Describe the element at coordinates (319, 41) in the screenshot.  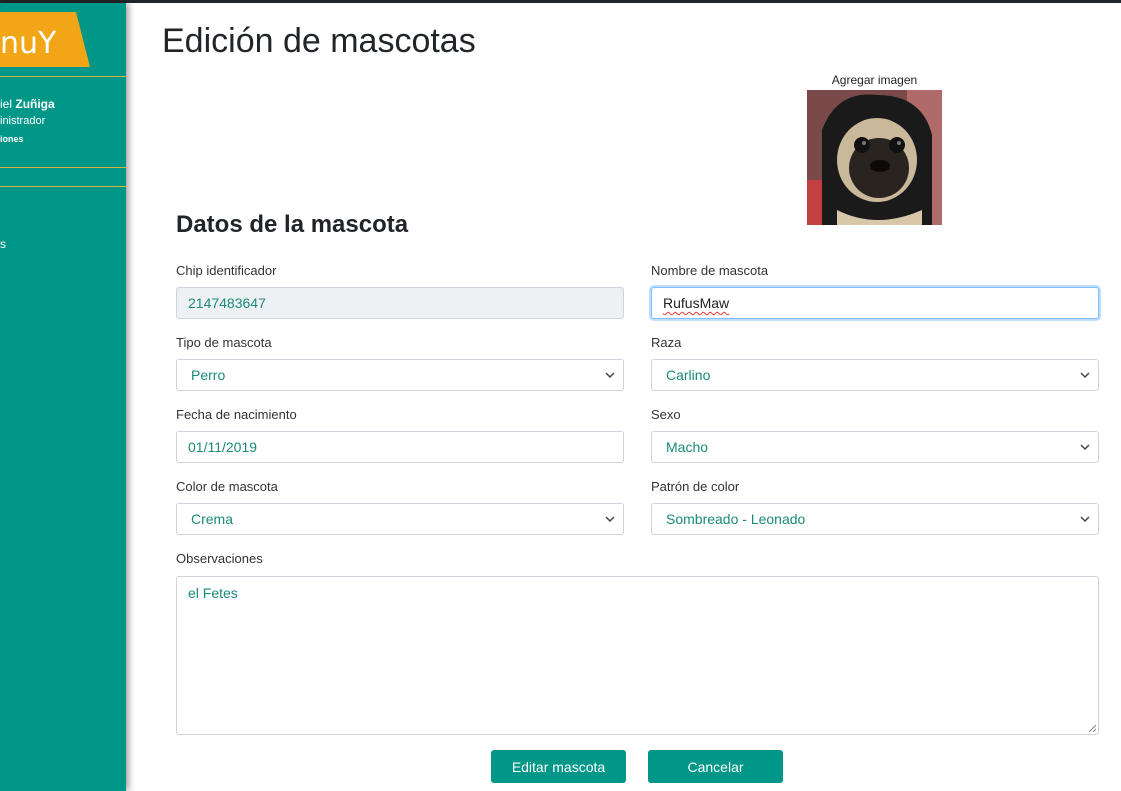
I see `page-title: Edición de mascotas` at that location.